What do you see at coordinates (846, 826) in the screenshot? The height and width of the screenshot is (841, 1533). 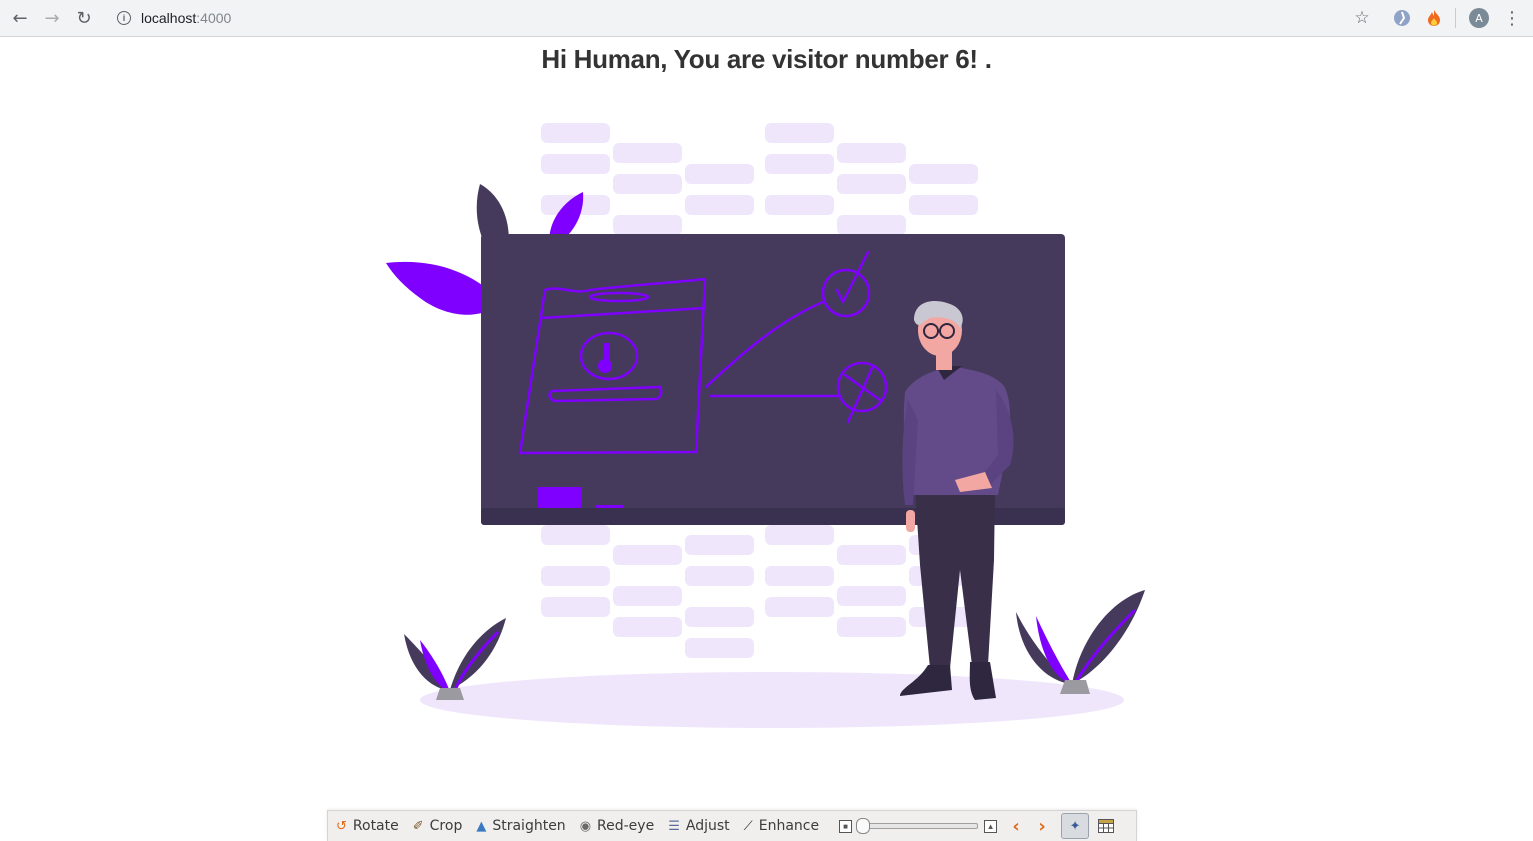 I see `zoom-out-icon: ■` at bounding box center [846, 826].